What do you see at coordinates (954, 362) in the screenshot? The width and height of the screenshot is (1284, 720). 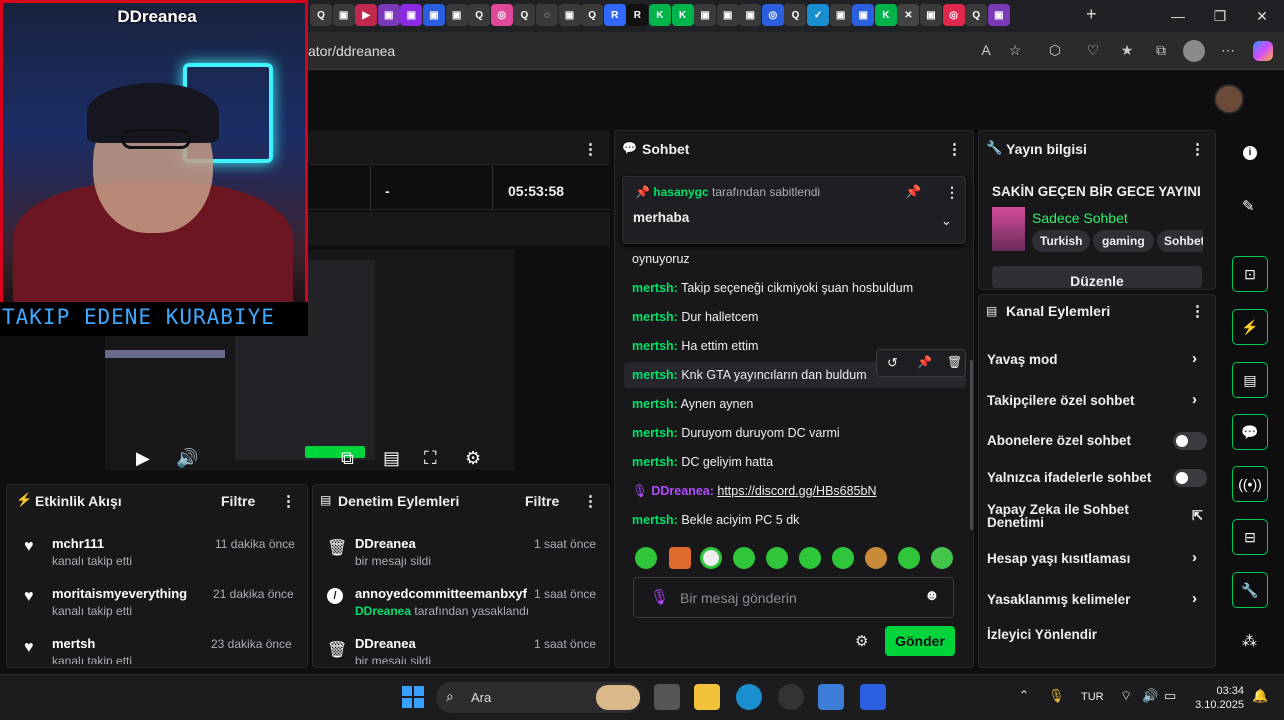 I see `delete-icon: 🗑` at bounding box center [954, 362].